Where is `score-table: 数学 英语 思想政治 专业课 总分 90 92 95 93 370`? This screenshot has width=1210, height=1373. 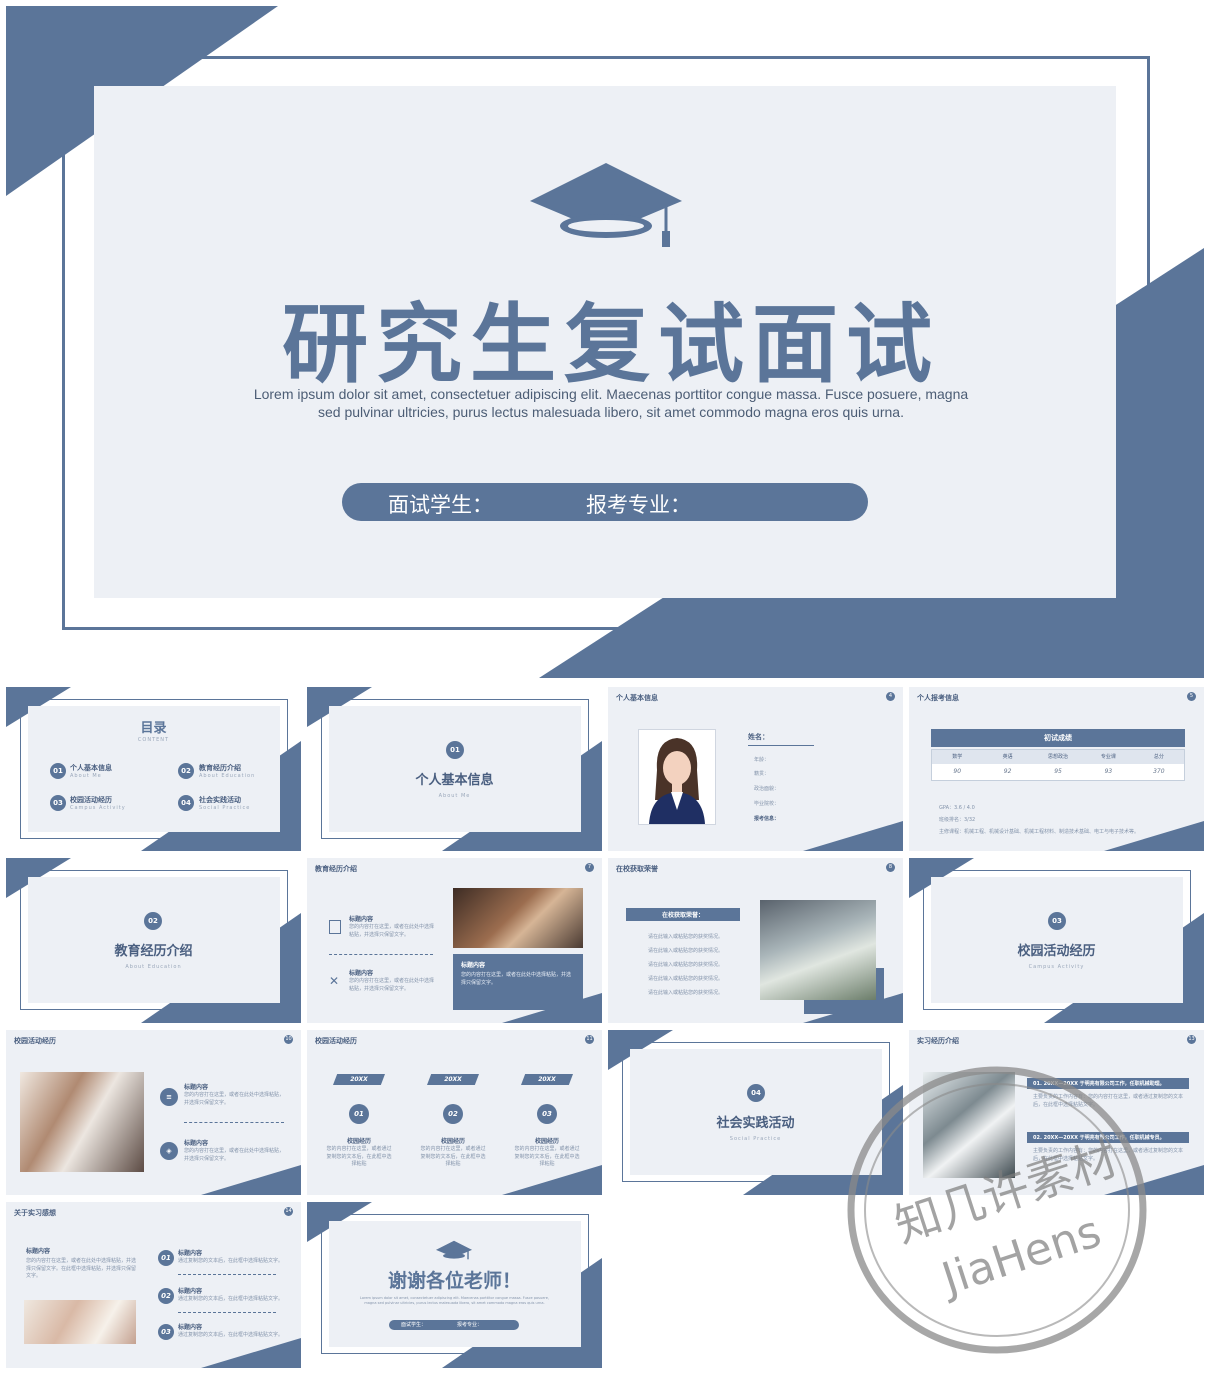 score-table: 数学 英语 思想政治 专业课 总分 90 92 95 93 370 is located at coordinates (1058, 765).